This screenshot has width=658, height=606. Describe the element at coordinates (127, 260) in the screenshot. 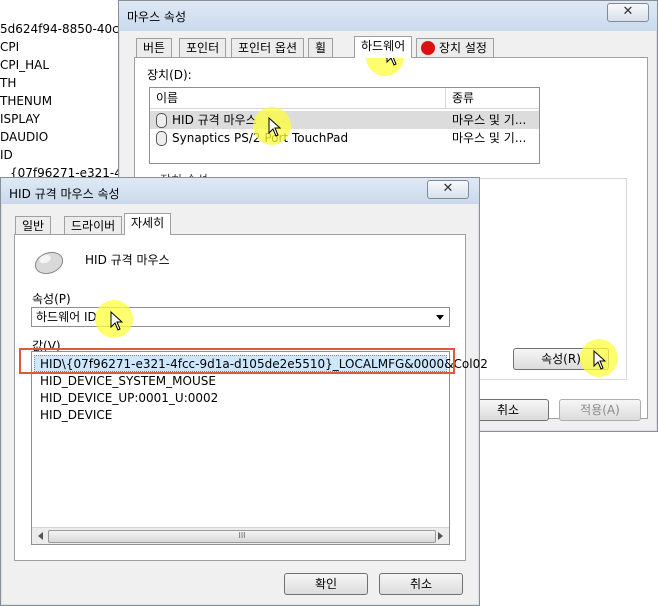

I see `device-name-heading: HID 규격 마우스` at that location.